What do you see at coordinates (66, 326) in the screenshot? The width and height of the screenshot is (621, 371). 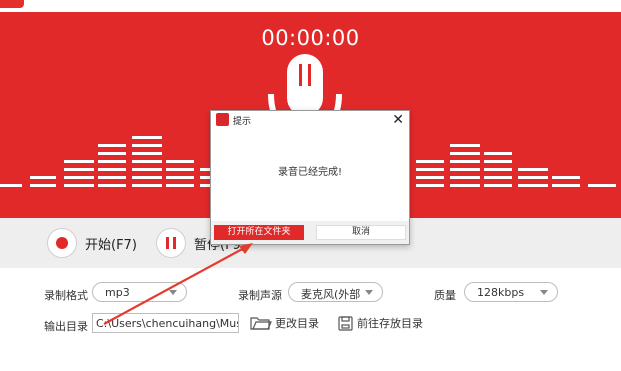 I see `output-label: 输出目录` at bounding box center [66, 326].